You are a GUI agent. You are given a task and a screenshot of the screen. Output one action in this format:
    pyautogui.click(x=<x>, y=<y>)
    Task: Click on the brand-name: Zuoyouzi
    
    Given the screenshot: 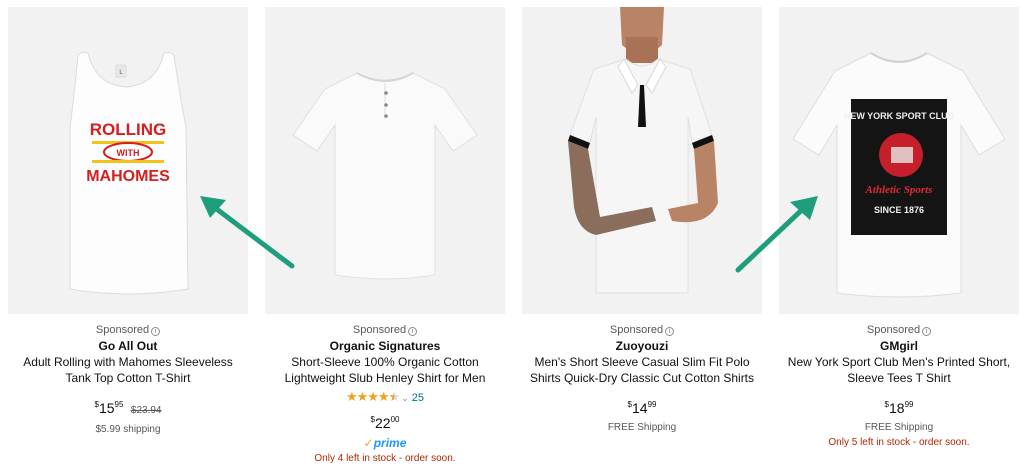 What is the action you would take?
    pyautogui.click(x=642, y=346)
    